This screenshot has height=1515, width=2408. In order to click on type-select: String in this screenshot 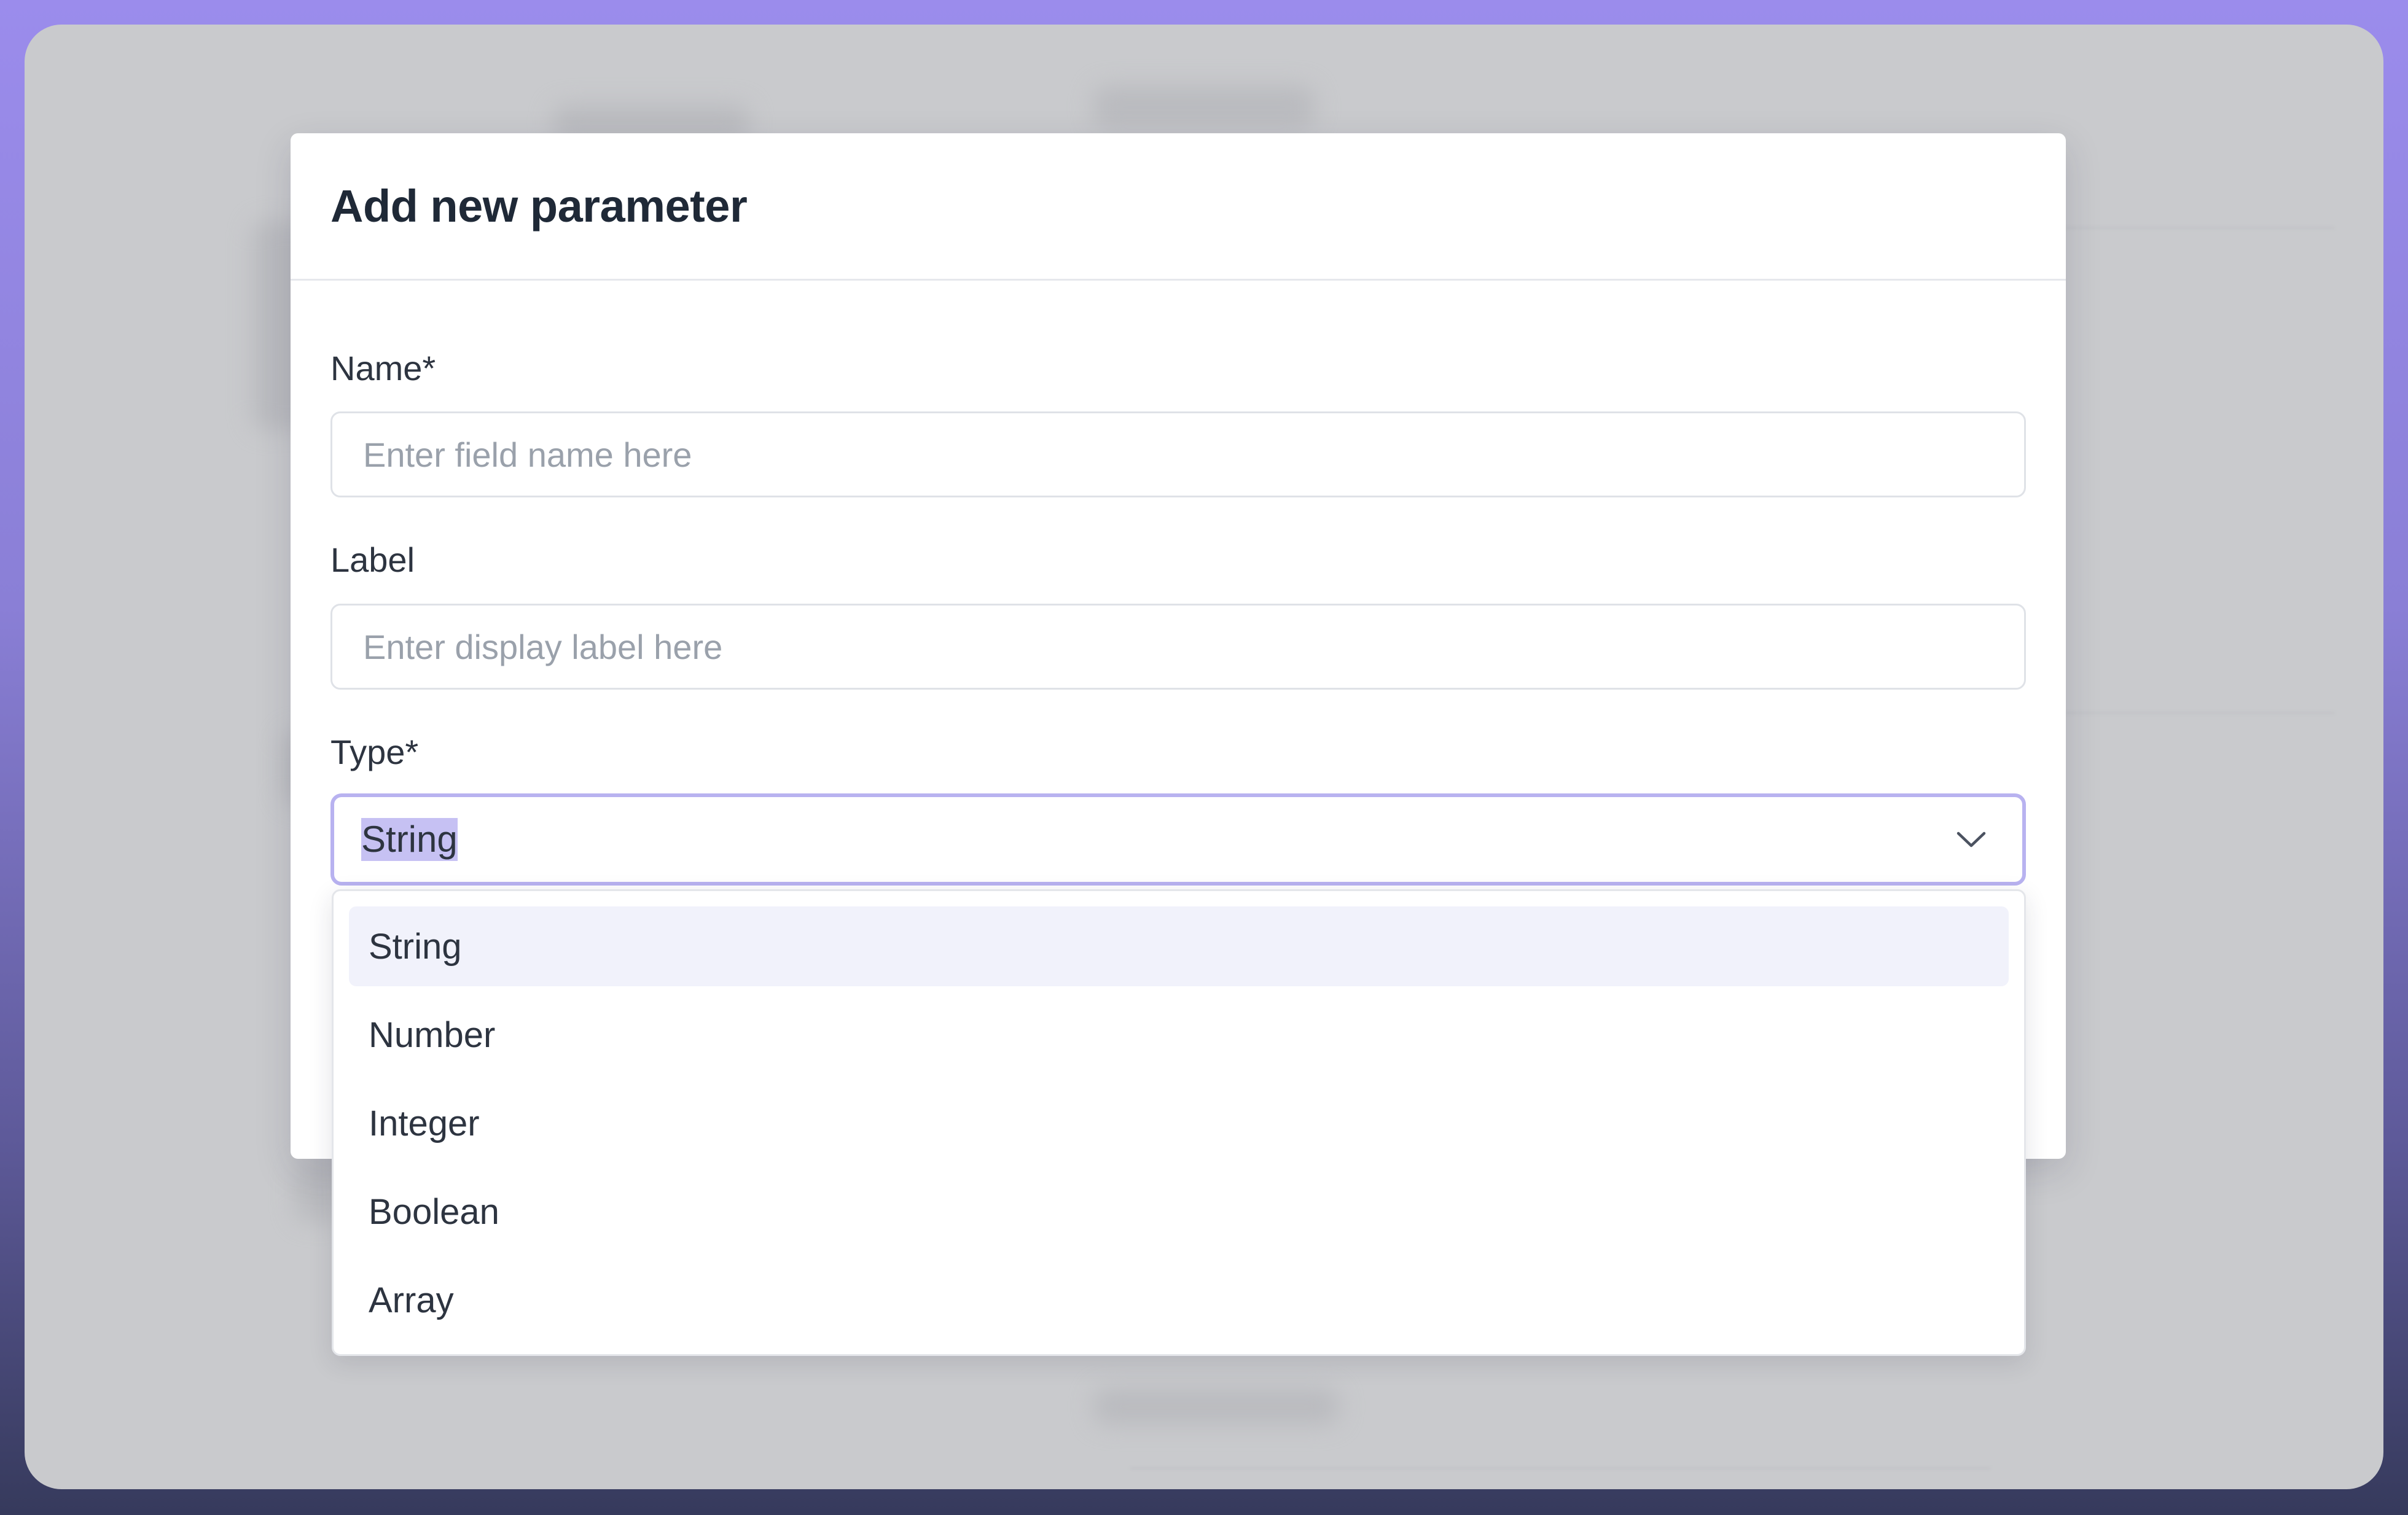, I will do `click(1178, 839)`.